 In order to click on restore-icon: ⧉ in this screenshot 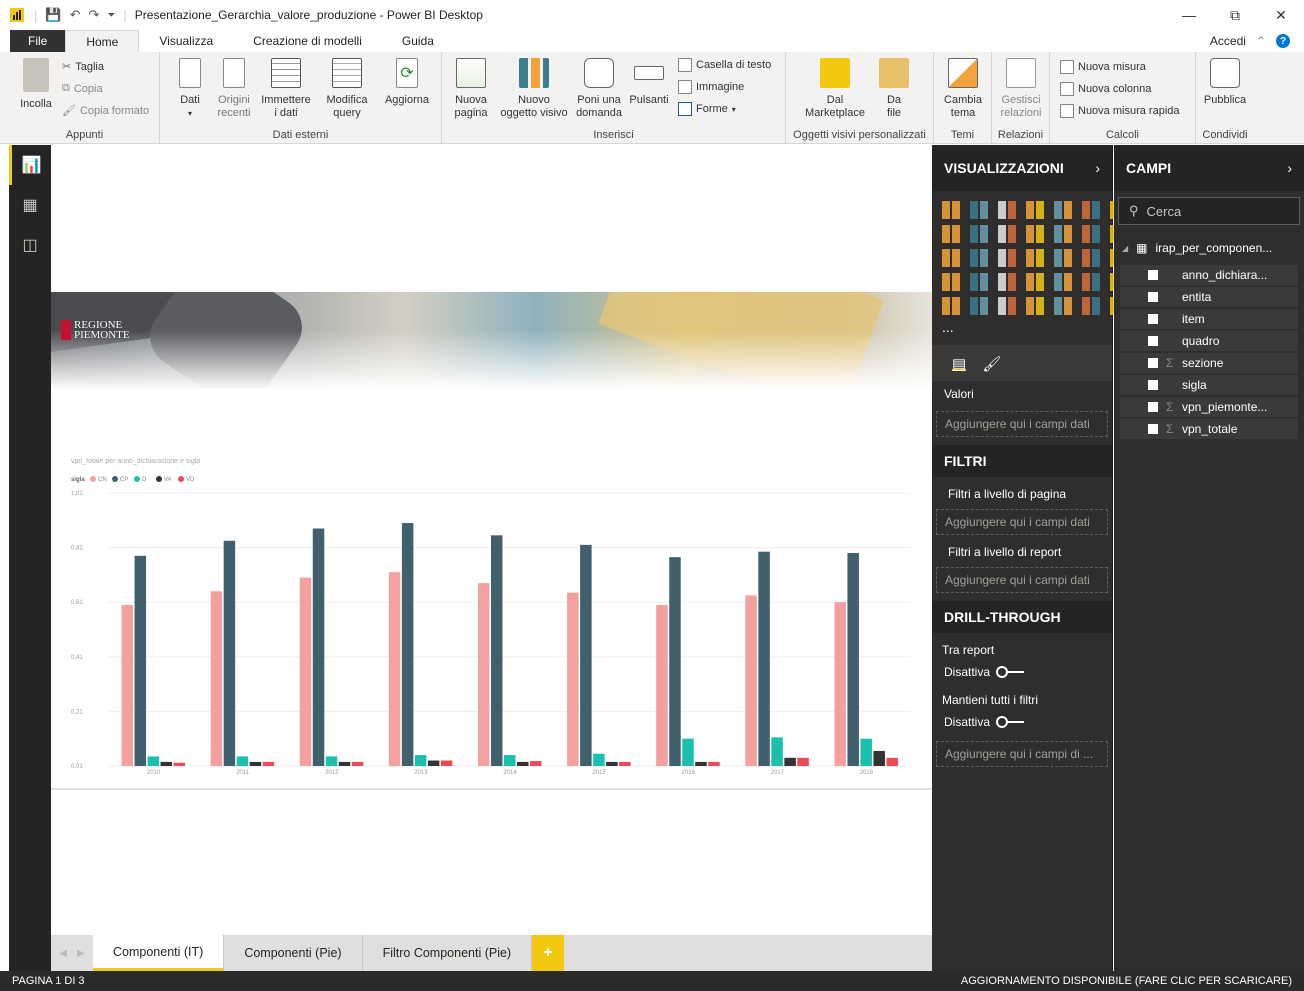, I will do `click(1235, 15)`.